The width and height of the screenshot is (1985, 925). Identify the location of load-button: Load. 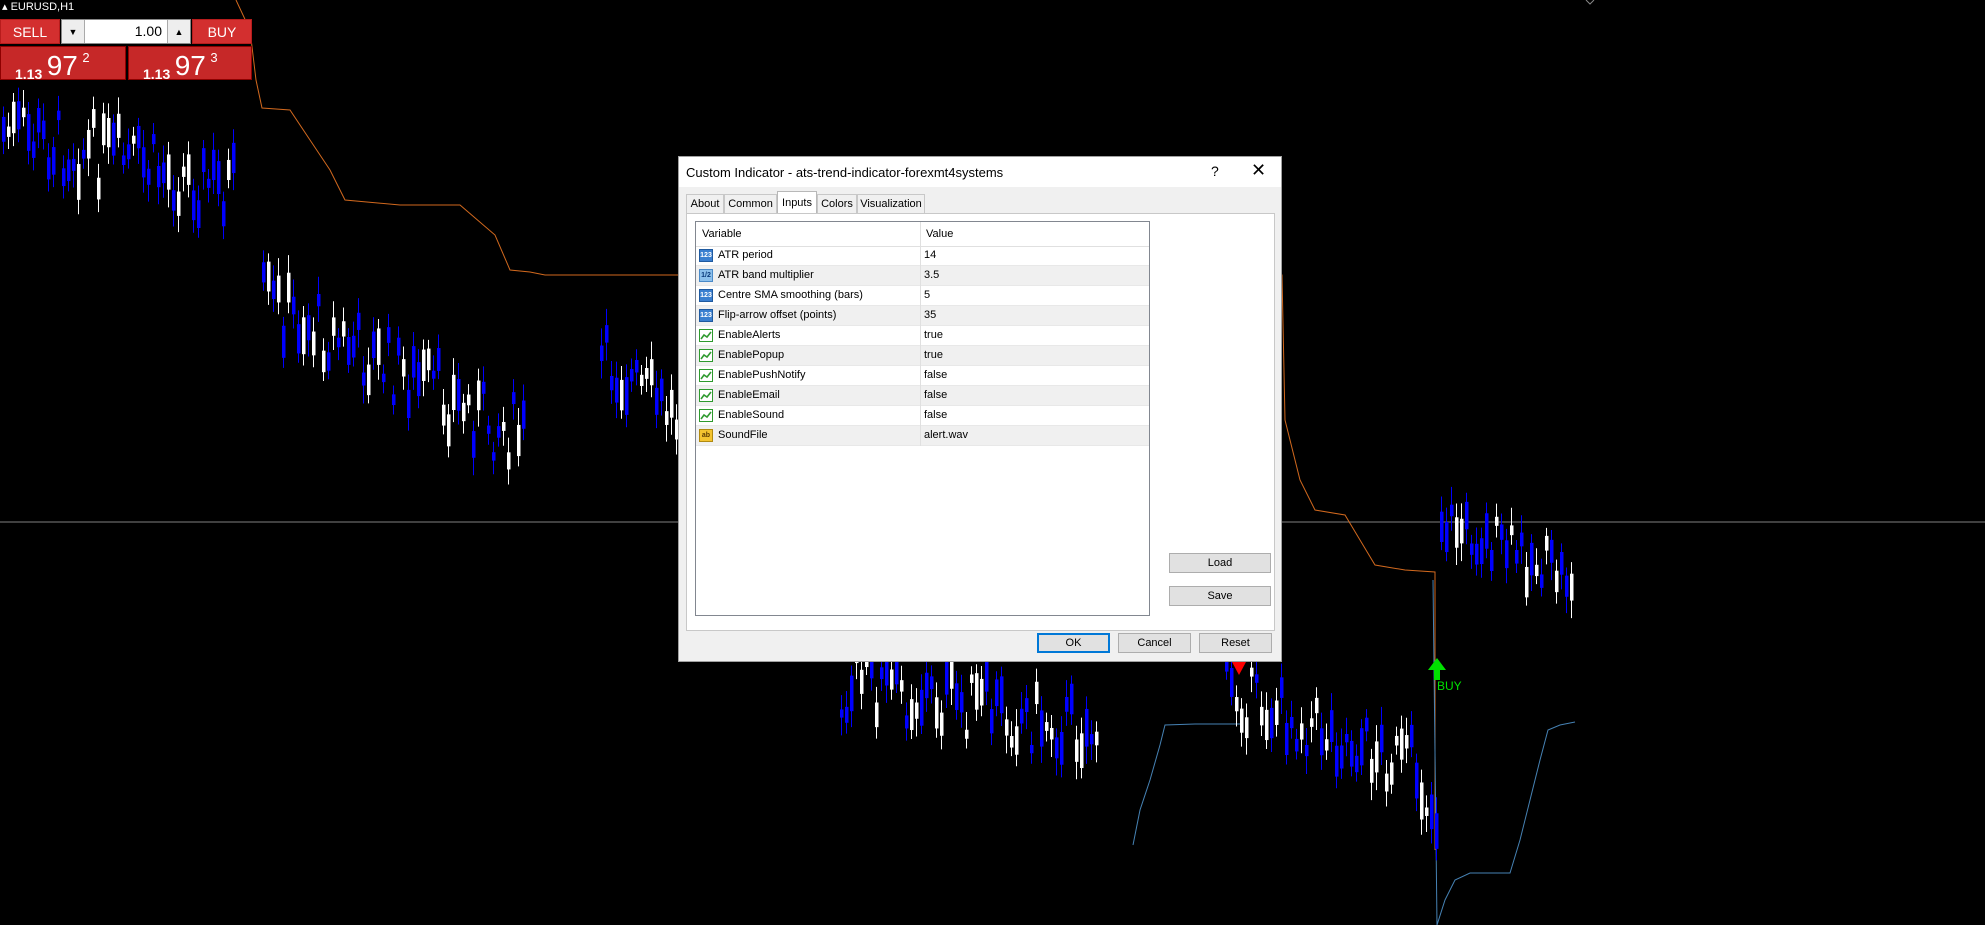
(1220, 563).